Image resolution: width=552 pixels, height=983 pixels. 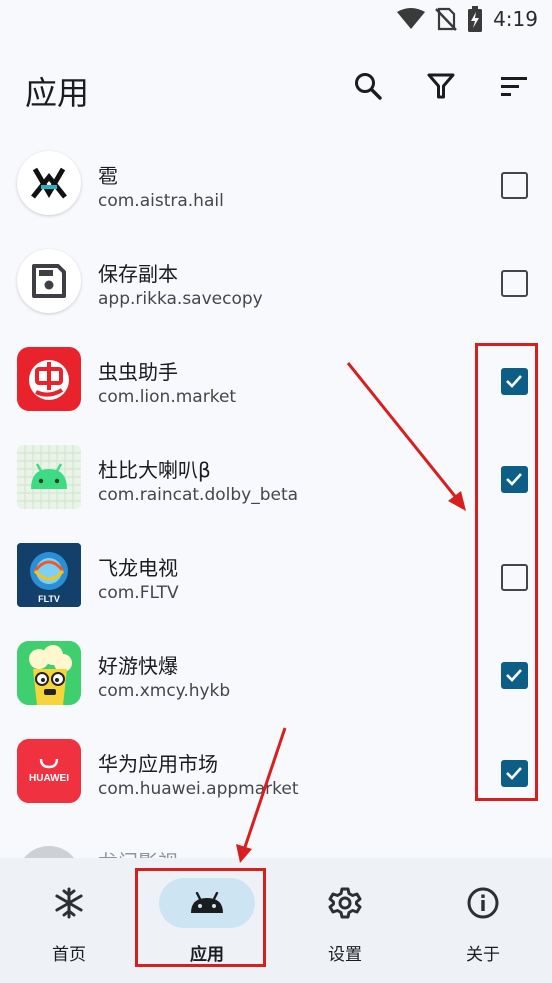 What do you see at coordinates (49, 673) in the screenshot?
I see `hykb-icon` at bounding box center [49, 673].